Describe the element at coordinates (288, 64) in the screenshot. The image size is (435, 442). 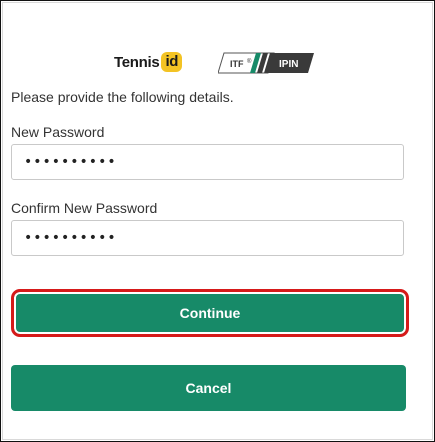
I see `ipin-text: IPIN` at that location.